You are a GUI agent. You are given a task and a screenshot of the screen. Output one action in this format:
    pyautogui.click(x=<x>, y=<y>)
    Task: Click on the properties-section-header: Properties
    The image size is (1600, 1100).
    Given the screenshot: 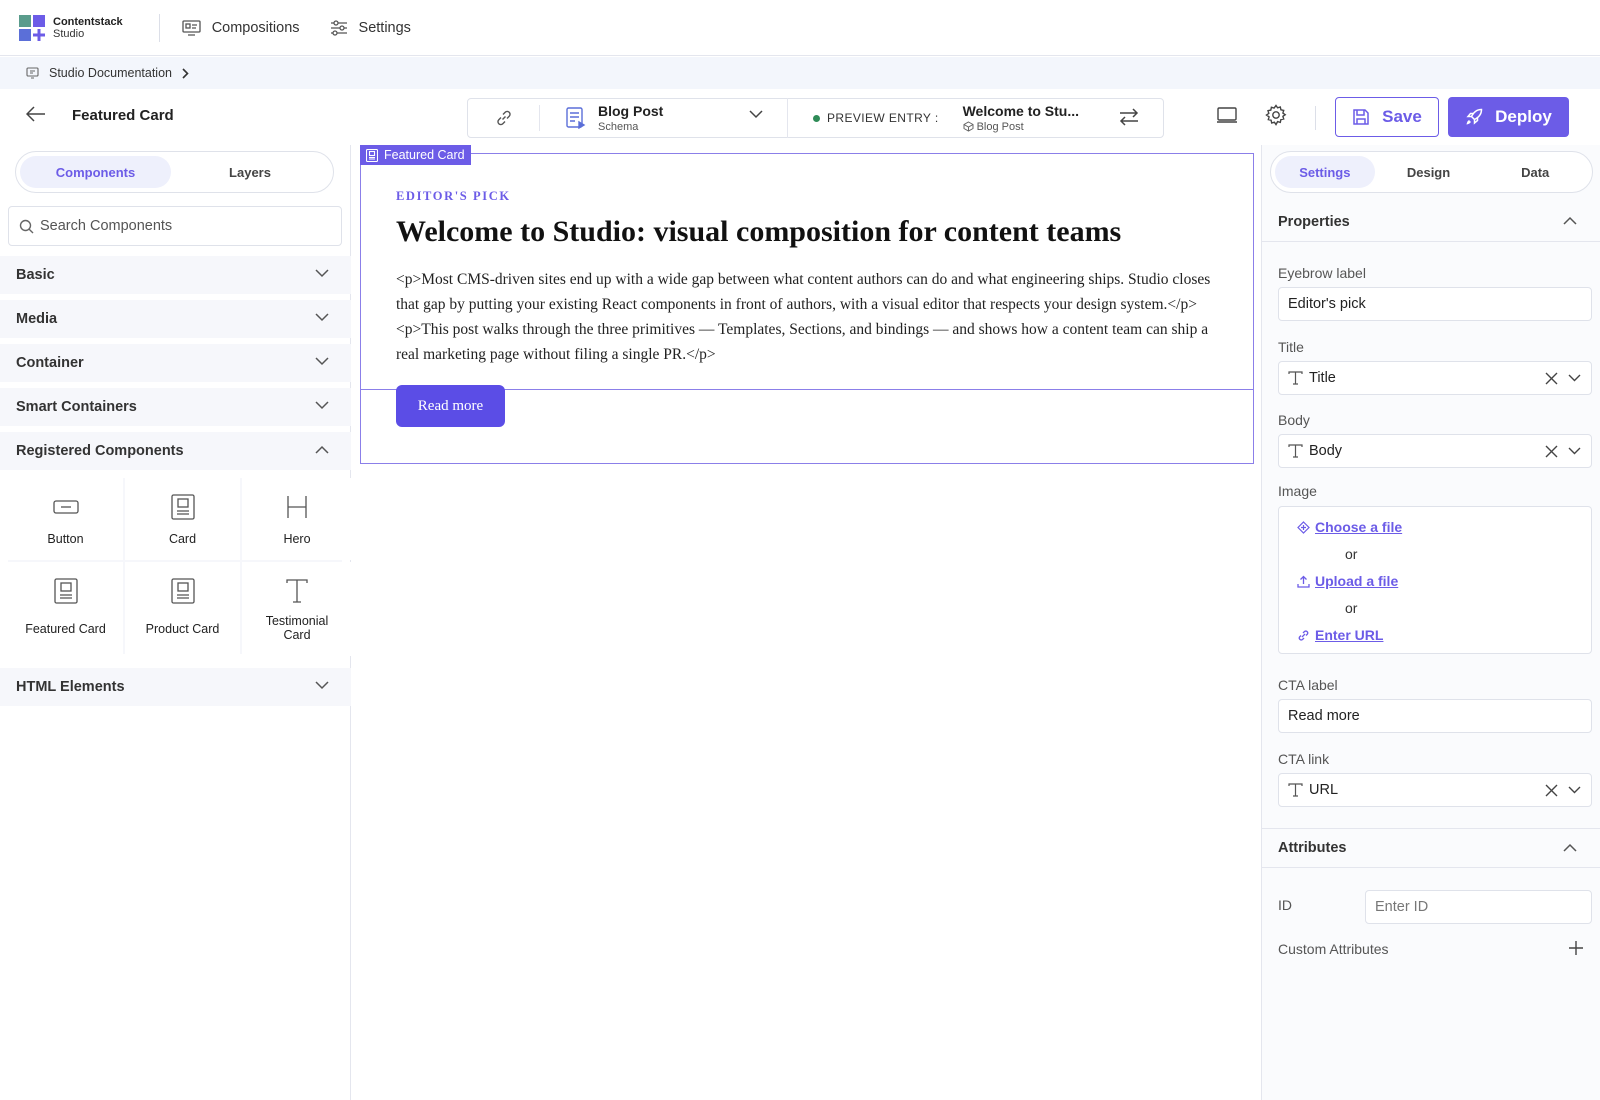 What is the action you would take?
    pyautogui.click(x=1431, y=222)
    